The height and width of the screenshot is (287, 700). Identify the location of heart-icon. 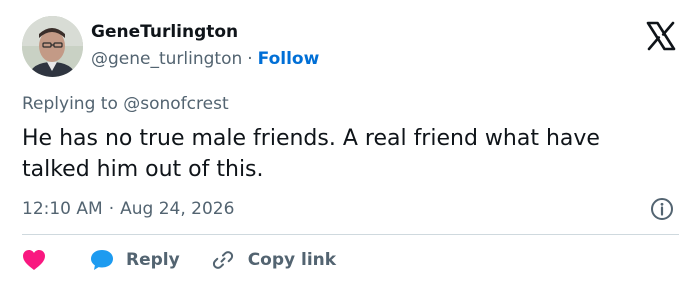
(34, 260).